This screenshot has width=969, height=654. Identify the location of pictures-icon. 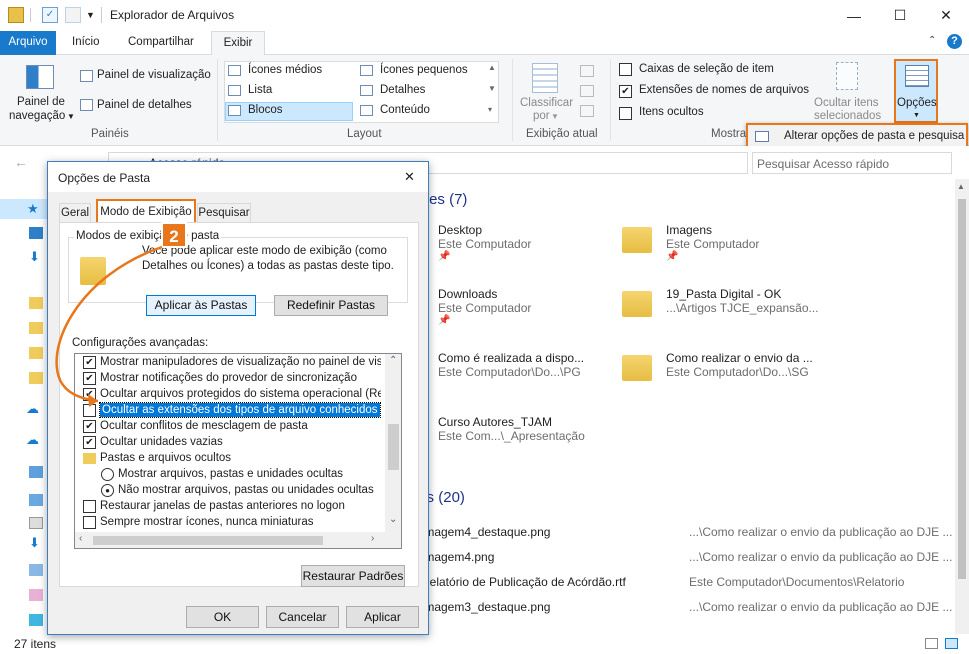
(36, 570).